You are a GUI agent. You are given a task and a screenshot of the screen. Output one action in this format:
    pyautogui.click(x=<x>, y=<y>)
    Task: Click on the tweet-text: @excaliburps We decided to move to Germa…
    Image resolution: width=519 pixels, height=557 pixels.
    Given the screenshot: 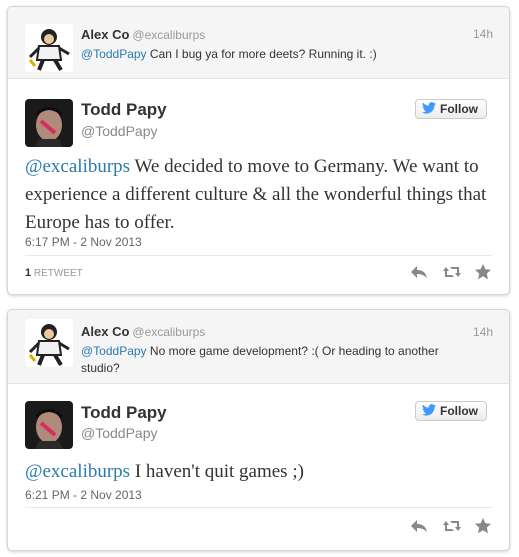 What is the action you would take?
    pyautogui.click(x=260, y=195)
    